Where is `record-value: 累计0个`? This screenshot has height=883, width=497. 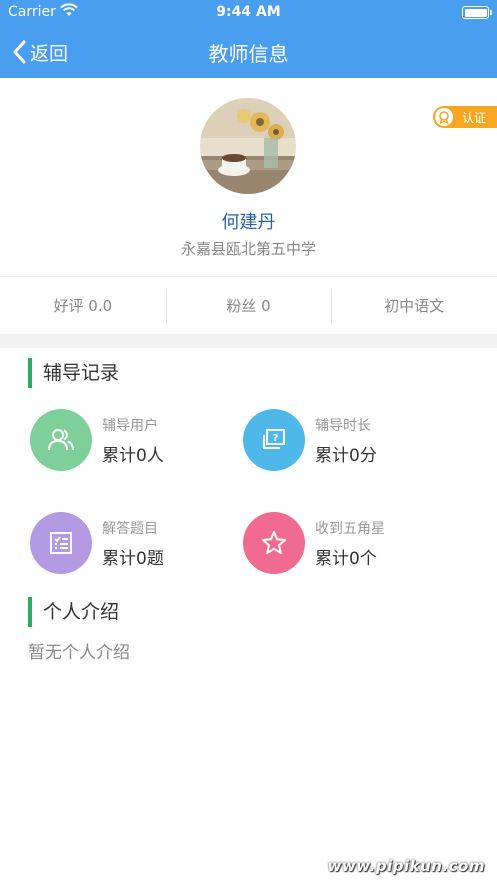
record-value: 累计0个 is located at coordinates (346, 558).